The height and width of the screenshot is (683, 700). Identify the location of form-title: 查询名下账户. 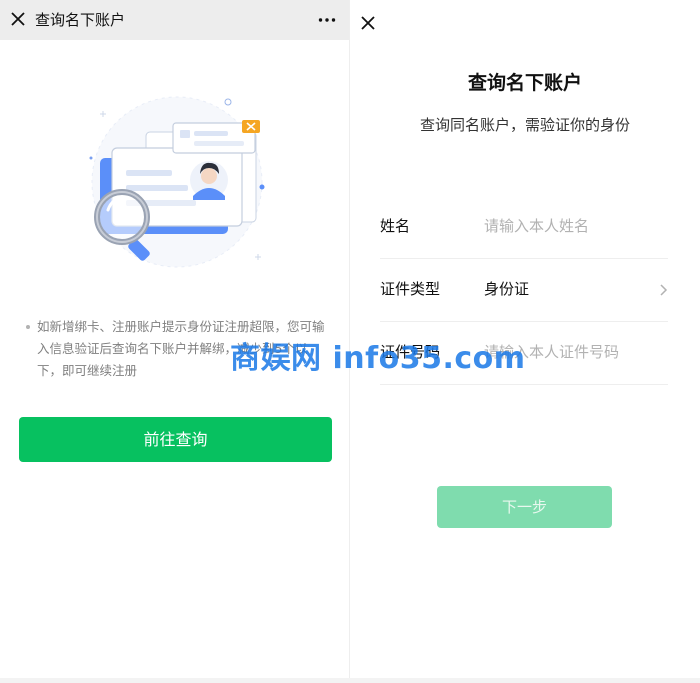
(524, 83).